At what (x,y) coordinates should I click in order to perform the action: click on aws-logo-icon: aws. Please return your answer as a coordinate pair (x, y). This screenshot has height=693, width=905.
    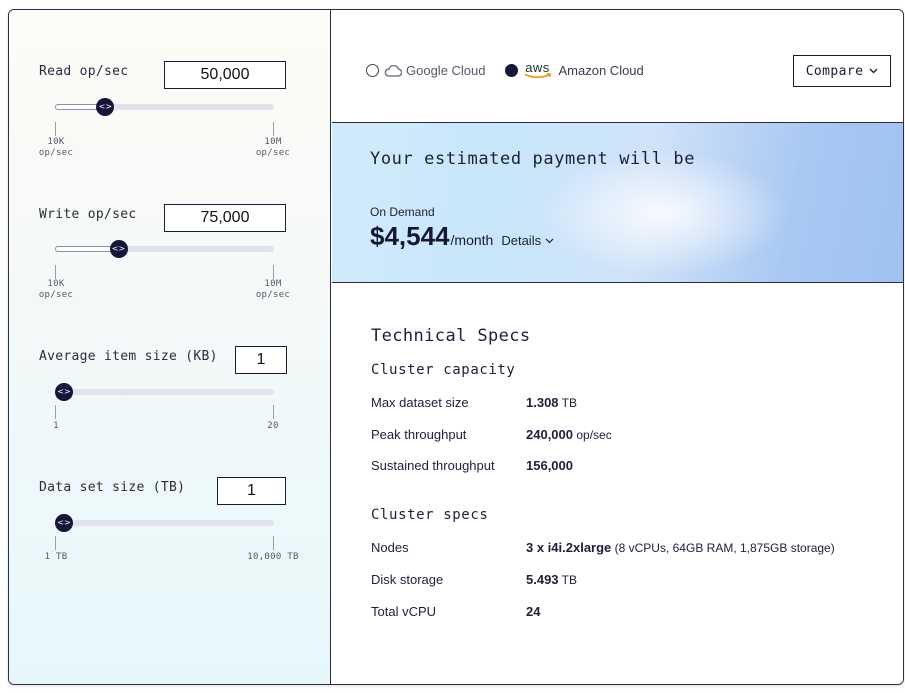
    Looking at the image, I should click on (538, 70).